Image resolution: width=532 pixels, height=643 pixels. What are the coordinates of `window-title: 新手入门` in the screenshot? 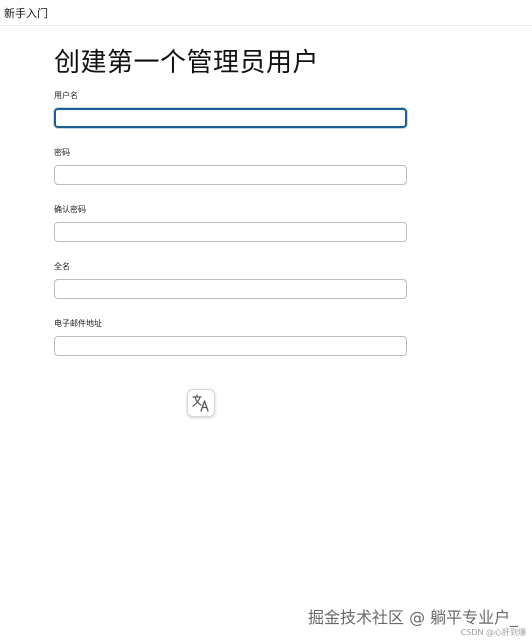 It's located at (26, 13).